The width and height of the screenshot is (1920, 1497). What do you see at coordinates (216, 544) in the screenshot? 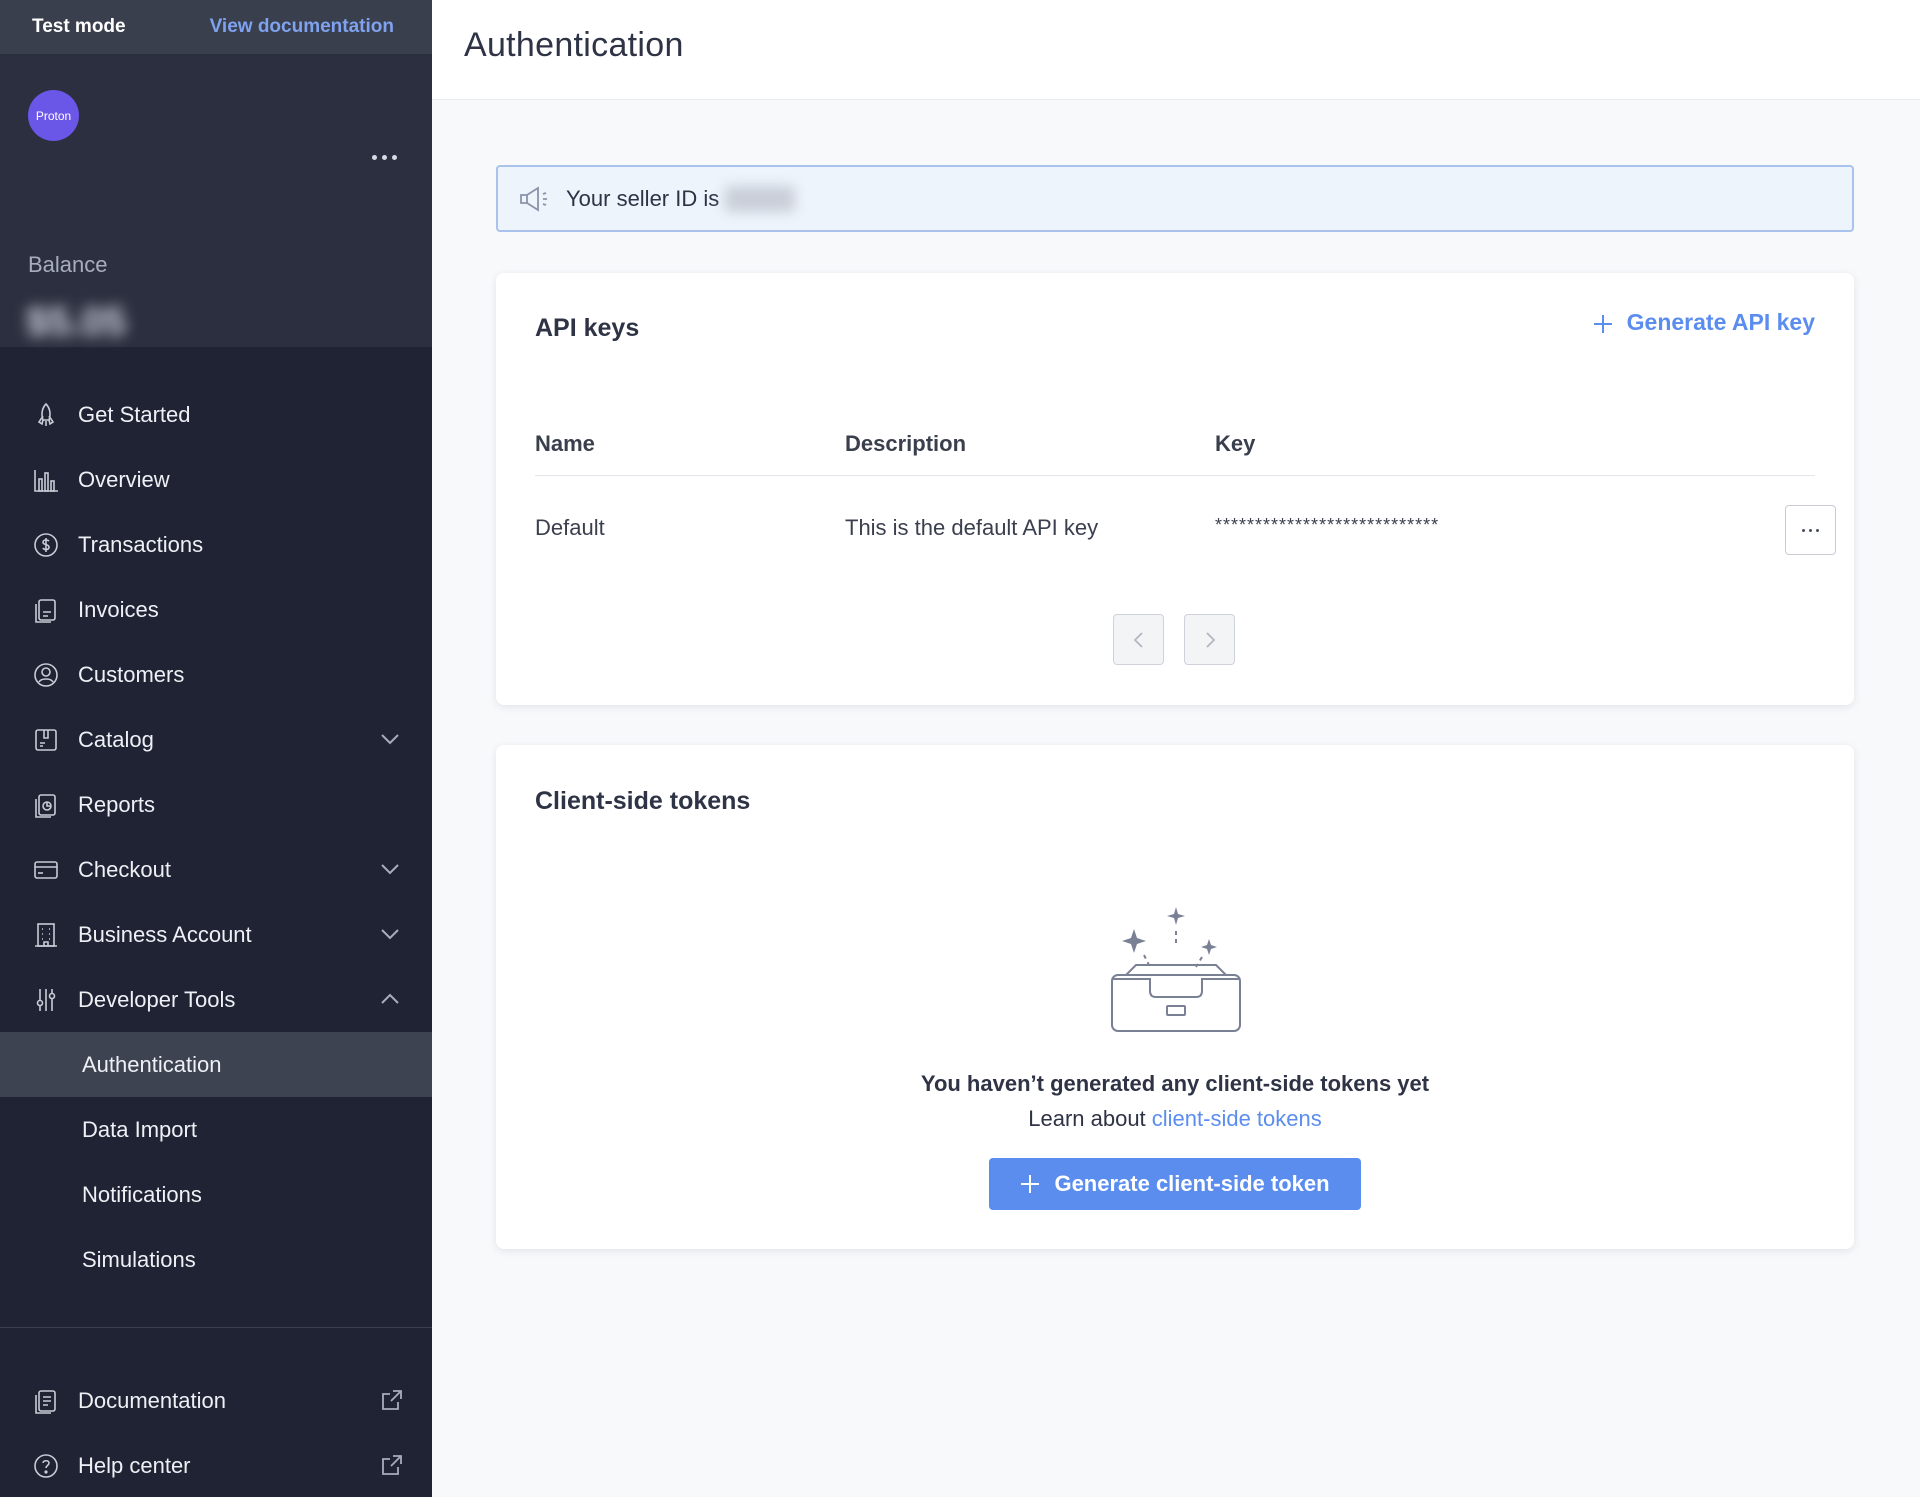
I see `nav-item-transactions: Transactions` at bounding box center [216, 544].